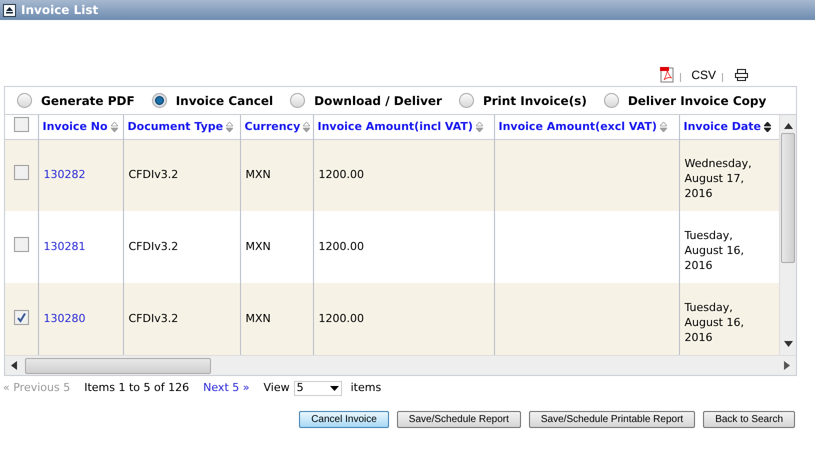 The width and height of the screenshot is (815, 450). What do you see at coordinates (75, 126) in the screenshot?
I see `column-header: Invoice No` at bounding box center [75, 126].